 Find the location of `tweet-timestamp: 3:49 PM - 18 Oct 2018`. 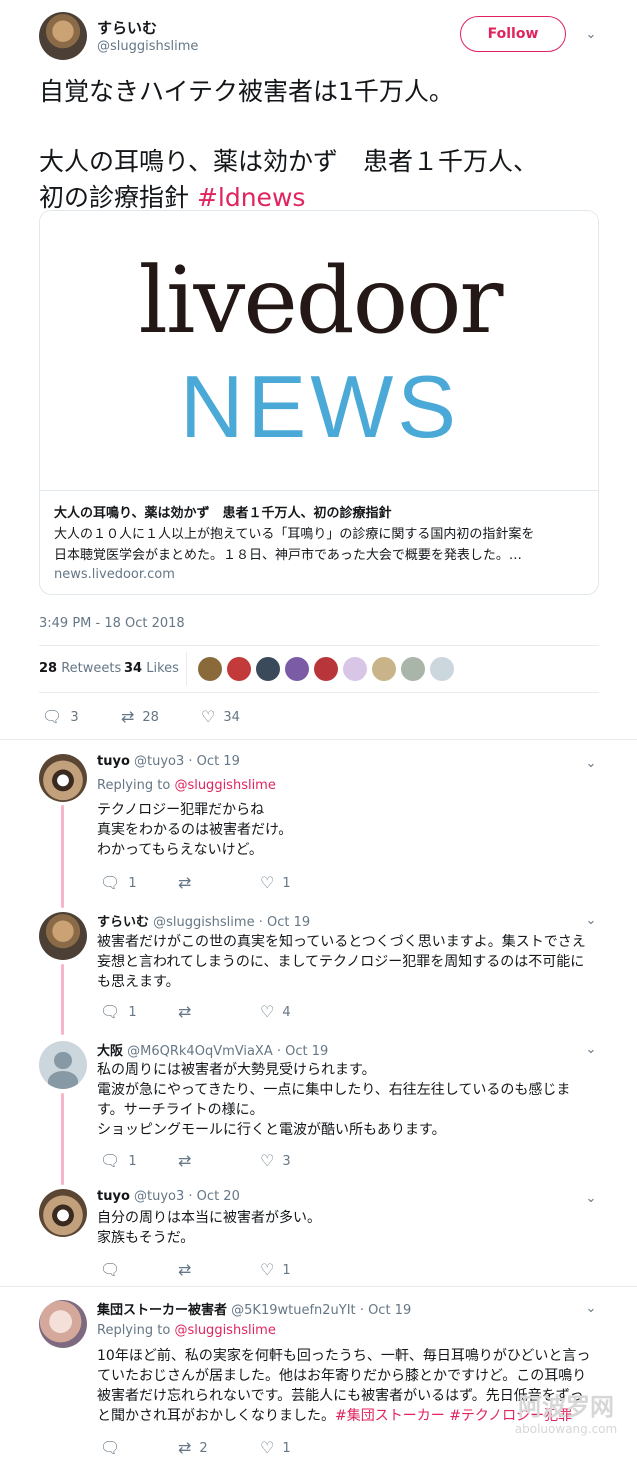

tweet-timestamp: 3:49 PM - 18 Oct 2018 is located at coordinates (112, 623).